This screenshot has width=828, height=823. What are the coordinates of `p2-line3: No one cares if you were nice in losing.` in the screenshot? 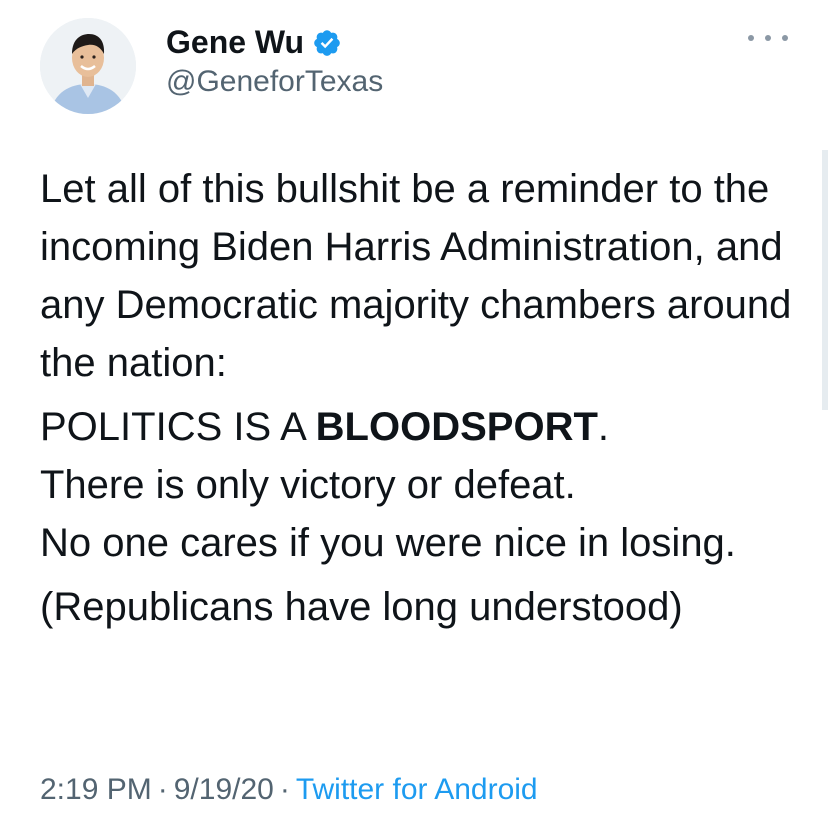 It's located at (388, 543).